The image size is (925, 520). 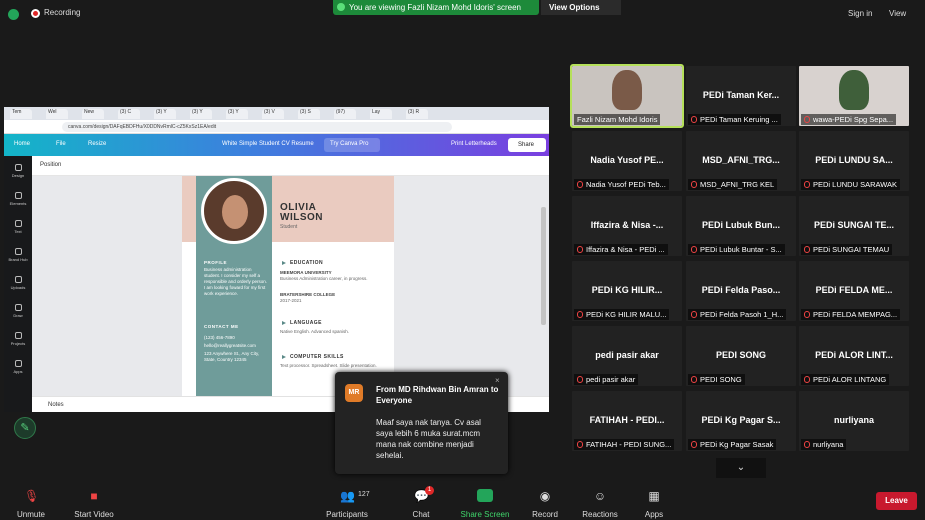 I want to click on chat-button: Chat, so click(x=421, y=514).